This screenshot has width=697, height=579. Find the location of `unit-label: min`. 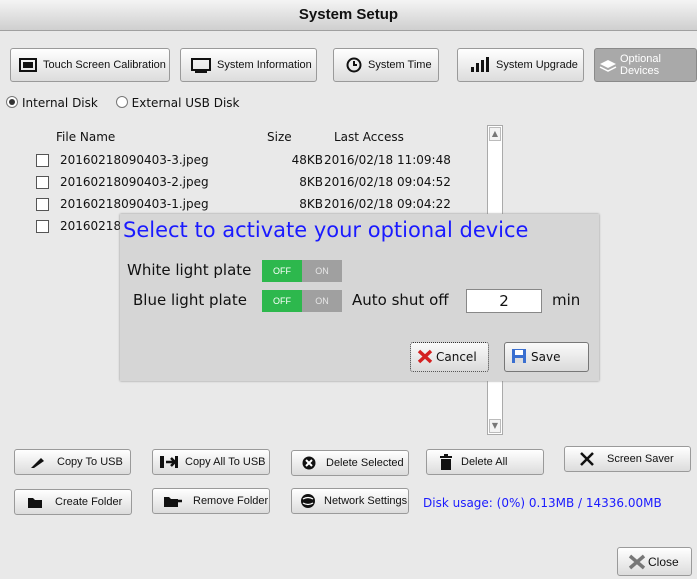

unit-label: min is located at coordinates (566, 300).